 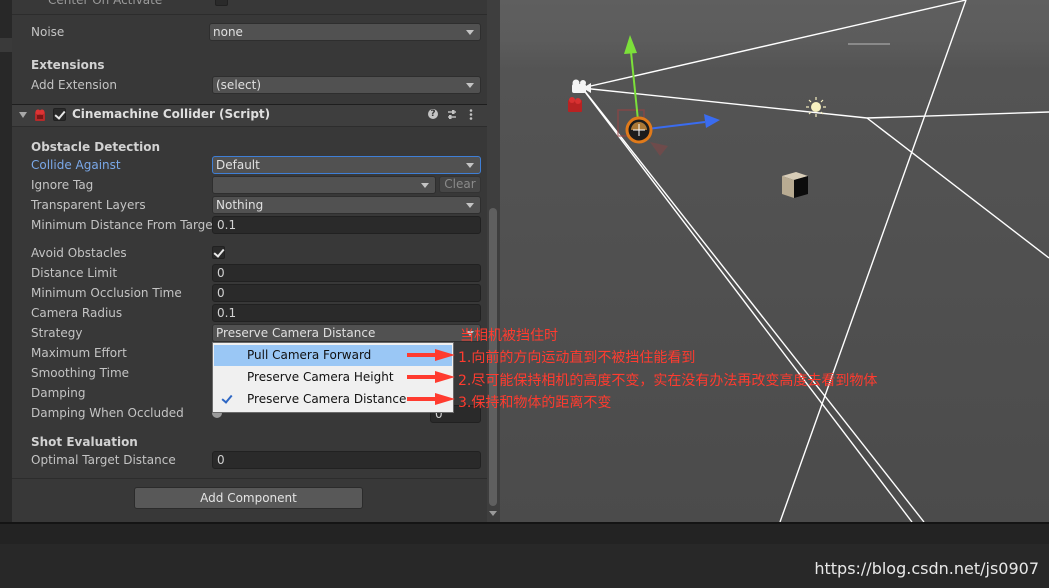 What do you see at coordinates (581, 86) in the screenshot?
I see `camera-gizmo-icon` at bounding box center [581, 86].